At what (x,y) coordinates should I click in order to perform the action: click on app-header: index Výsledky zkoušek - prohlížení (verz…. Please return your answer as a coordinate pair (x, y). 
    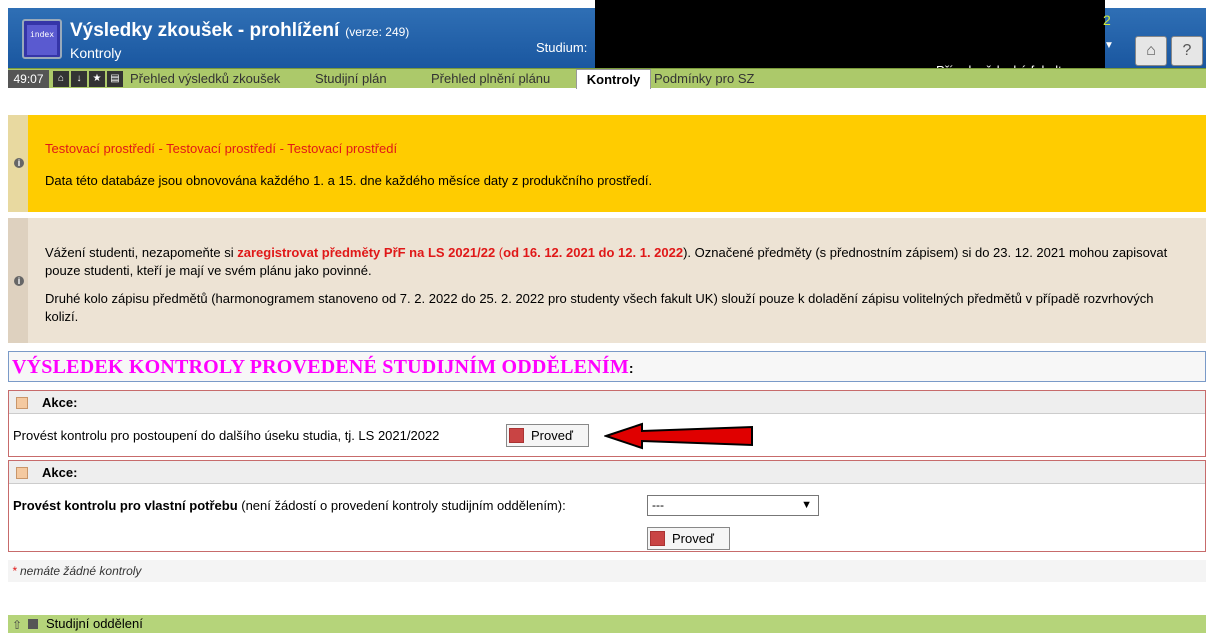
    Looking at the image, I should click on (607, 39).